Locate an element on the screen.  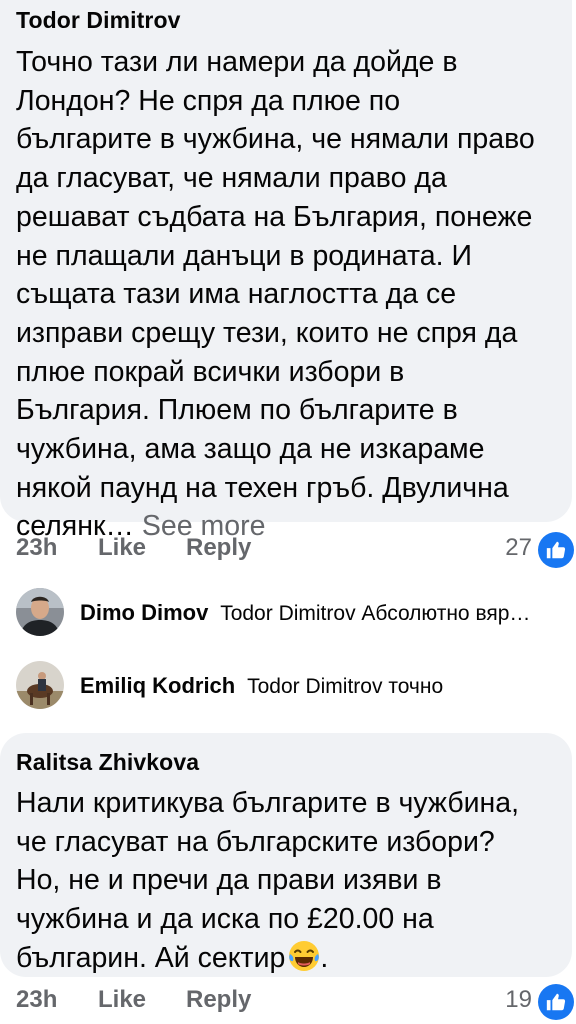
reply-body: точно is located at coordinates (416, 686).